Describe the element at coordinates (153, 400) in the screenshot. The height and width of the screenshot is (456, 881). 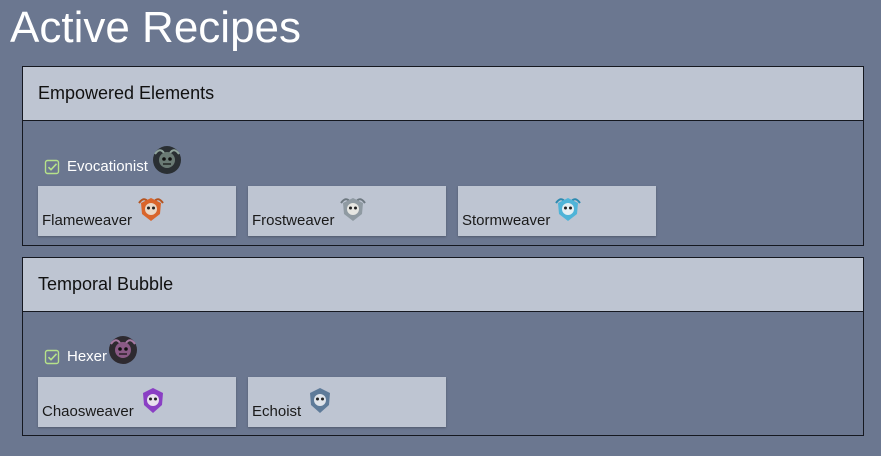
I see `chaosweaver-emblem-icon` at that location.